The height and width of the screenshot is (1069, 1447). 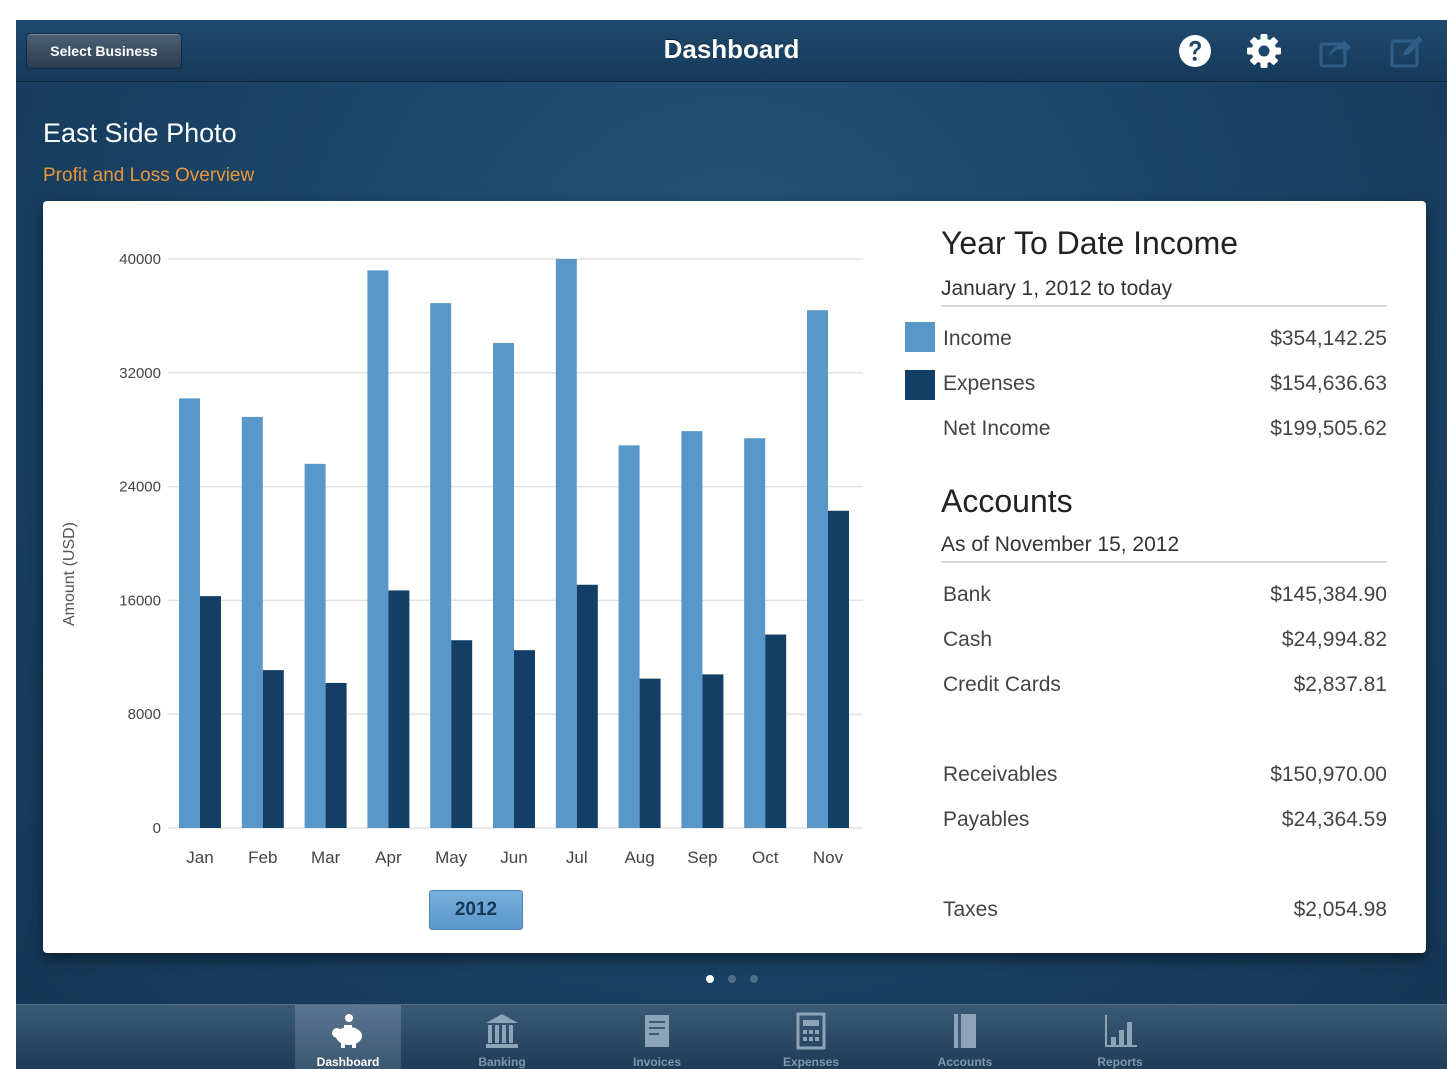 What do you see at coordinates (1165, 913) in the screenshot?
I see `account-row-taxes: Taxes $2,054.98` at bounding box center [1165, 913].